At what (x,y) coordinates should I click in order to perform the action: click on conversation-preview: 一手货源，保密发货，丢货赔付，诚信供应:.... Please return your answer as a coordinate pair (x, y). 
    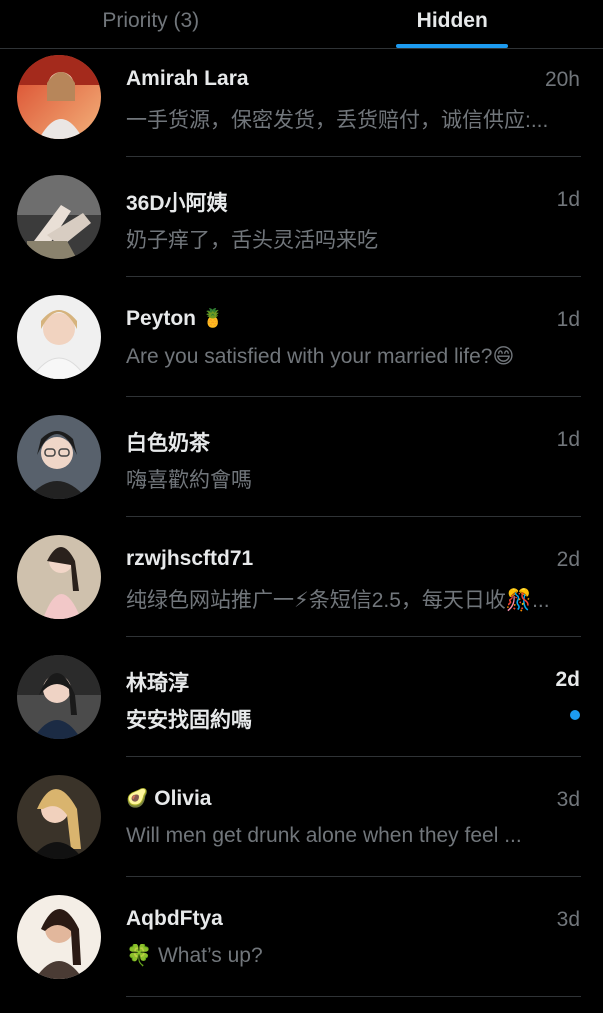
    Looking at the image, I should click on (337, 120).